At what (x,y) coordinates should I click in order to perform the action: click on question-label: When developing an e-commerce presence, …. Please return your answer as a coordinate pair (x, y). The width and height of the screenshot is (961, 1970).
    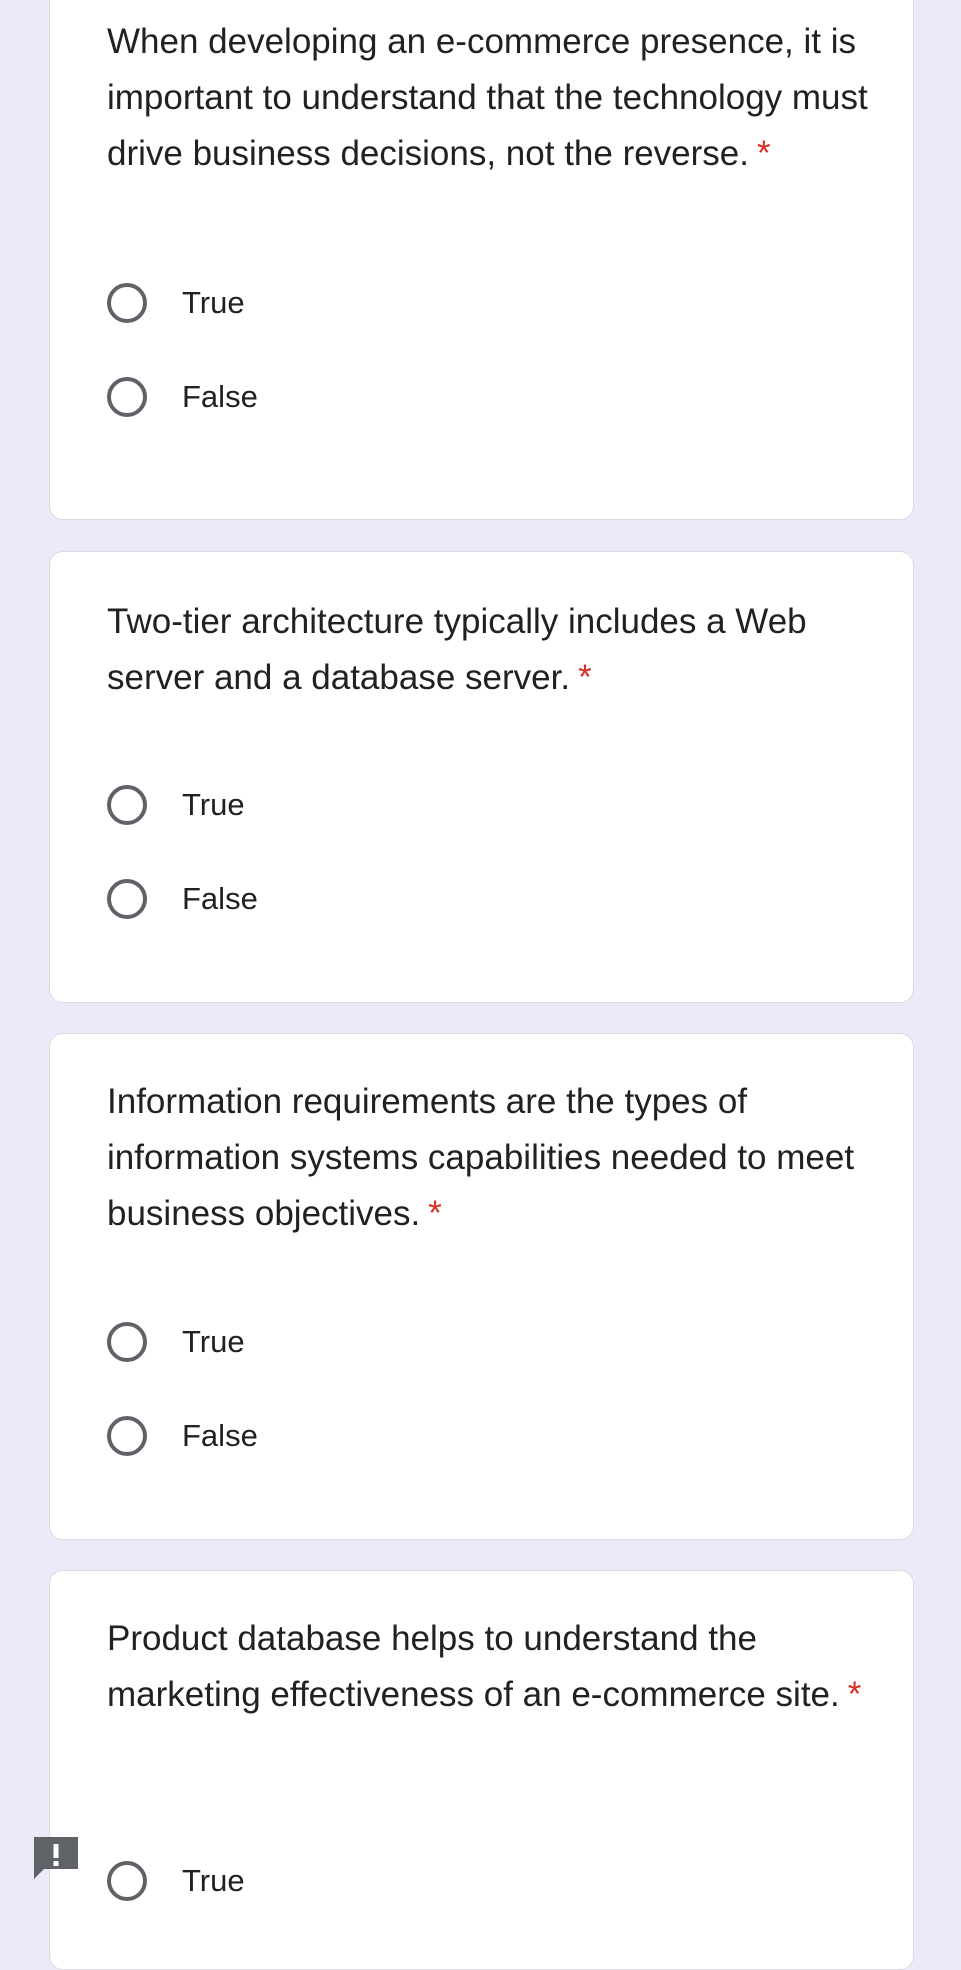
    Looking at the image, I should click on (487, 97).